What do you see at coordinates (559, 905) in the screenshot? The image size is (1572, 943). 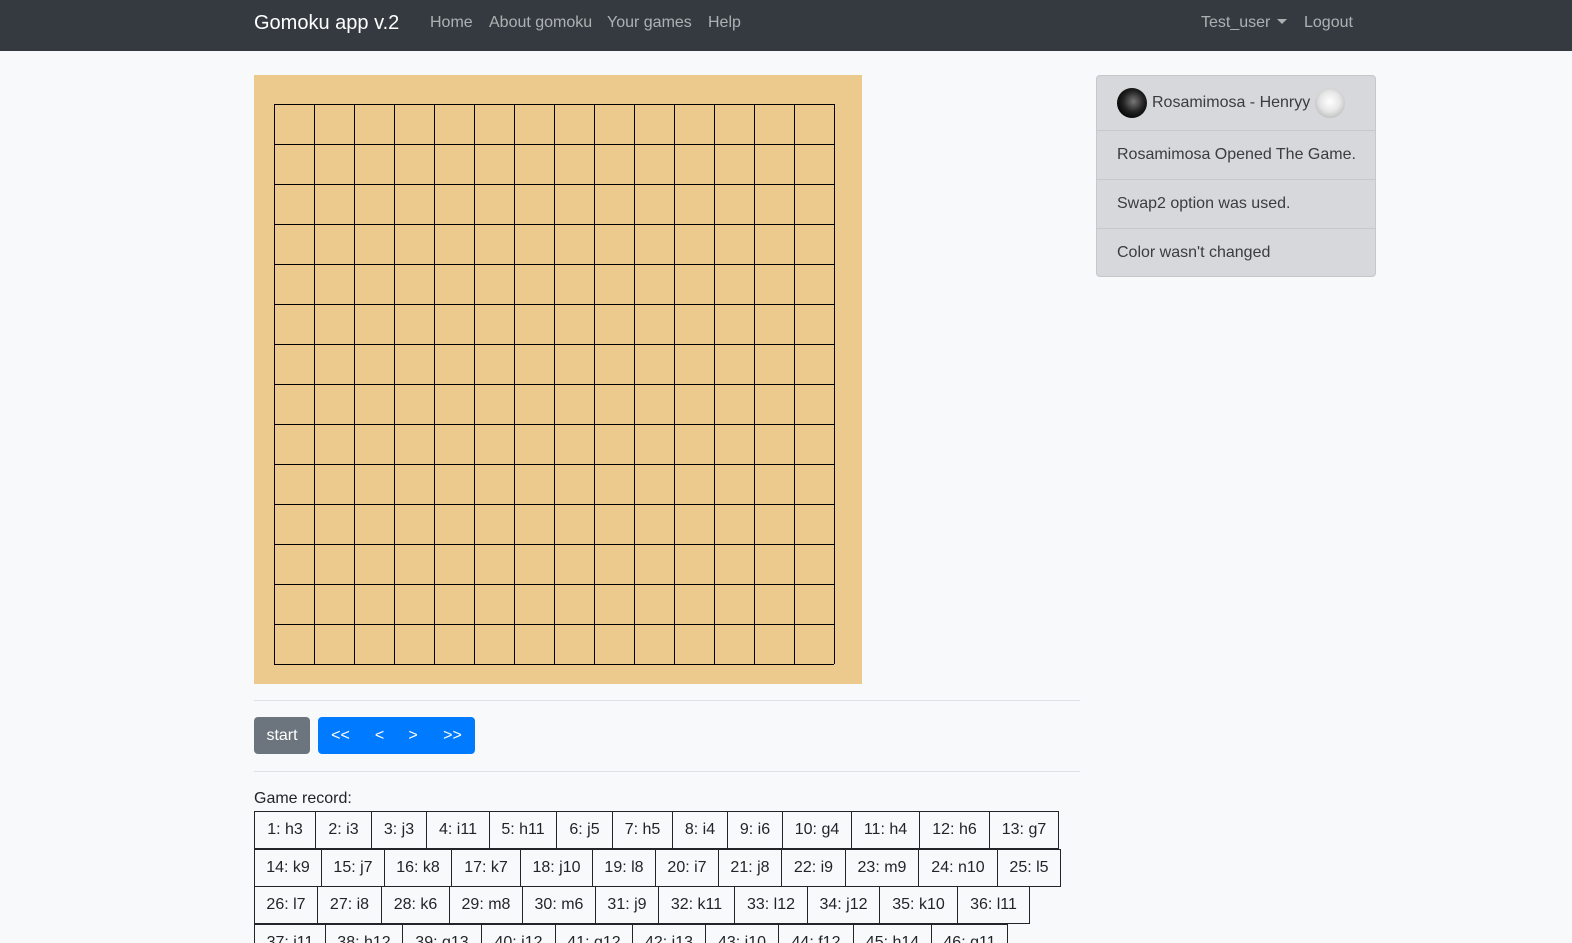 I see `move-button: 30: m6` at bounding box center [559, 905].